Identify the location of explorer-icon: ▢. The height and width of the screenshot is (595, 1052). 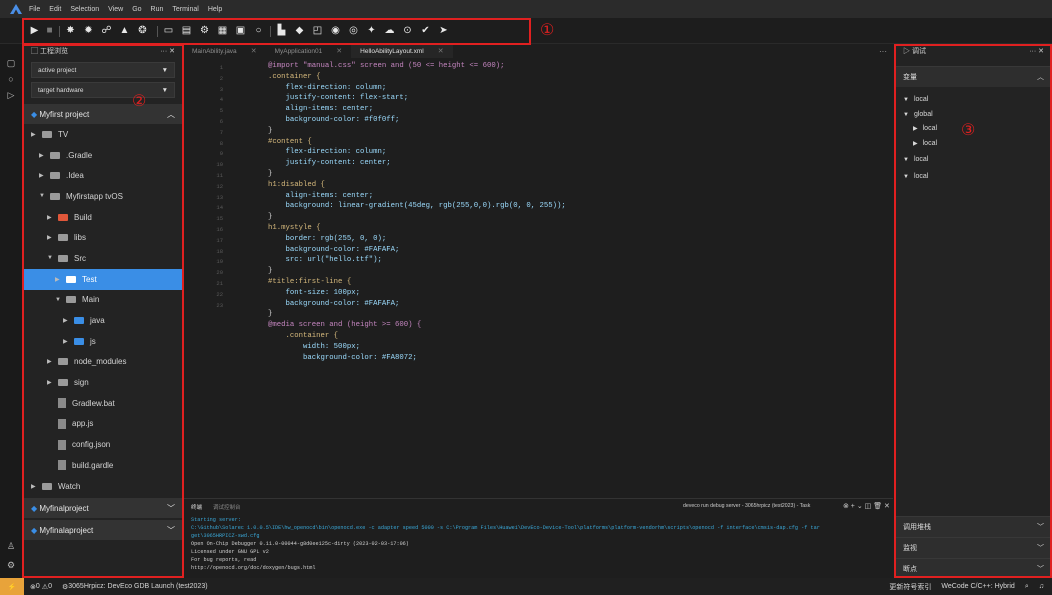
(11, 64).